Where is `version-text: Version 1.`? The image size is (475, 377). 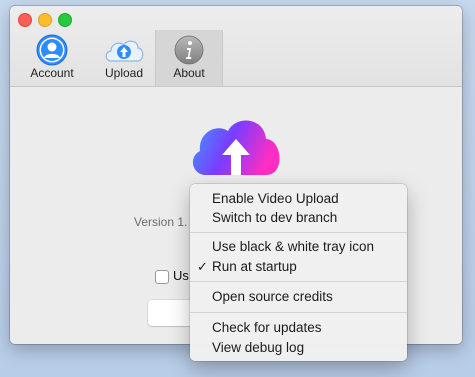
version-text: Version 1. is located at coordinates (161, 222).